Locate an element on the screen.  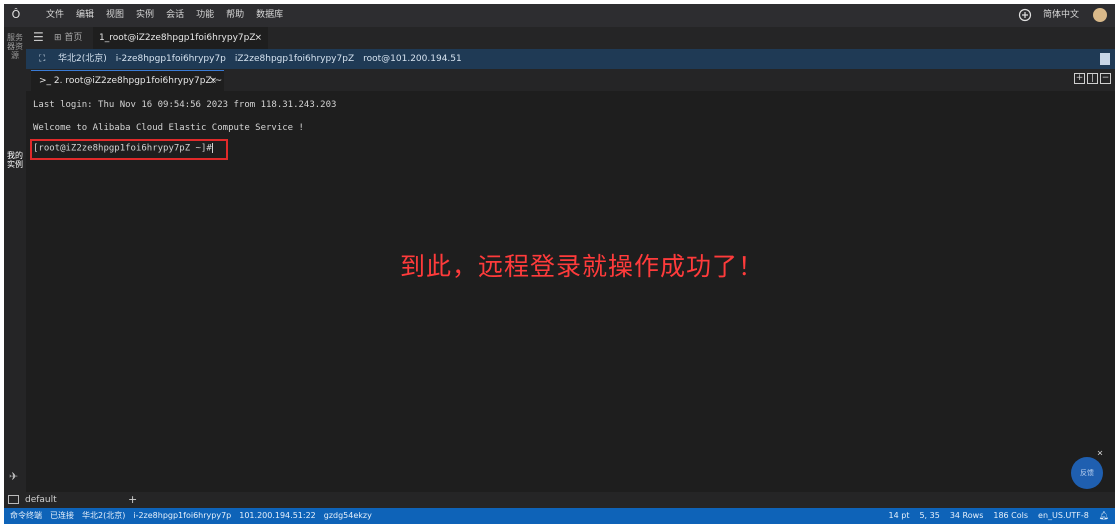
tab-terminal-label: >_ 2. root@iZ2ze8hpgp1foi6hrypy7pZ:~ is located at coordinates (131, 81).